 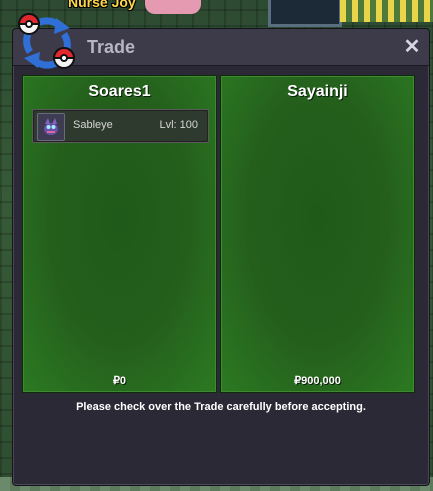 What do you see at coordinates (111, 47) in the screenshot?
I see `window-title: Trade` at bounding box center [111, 47].